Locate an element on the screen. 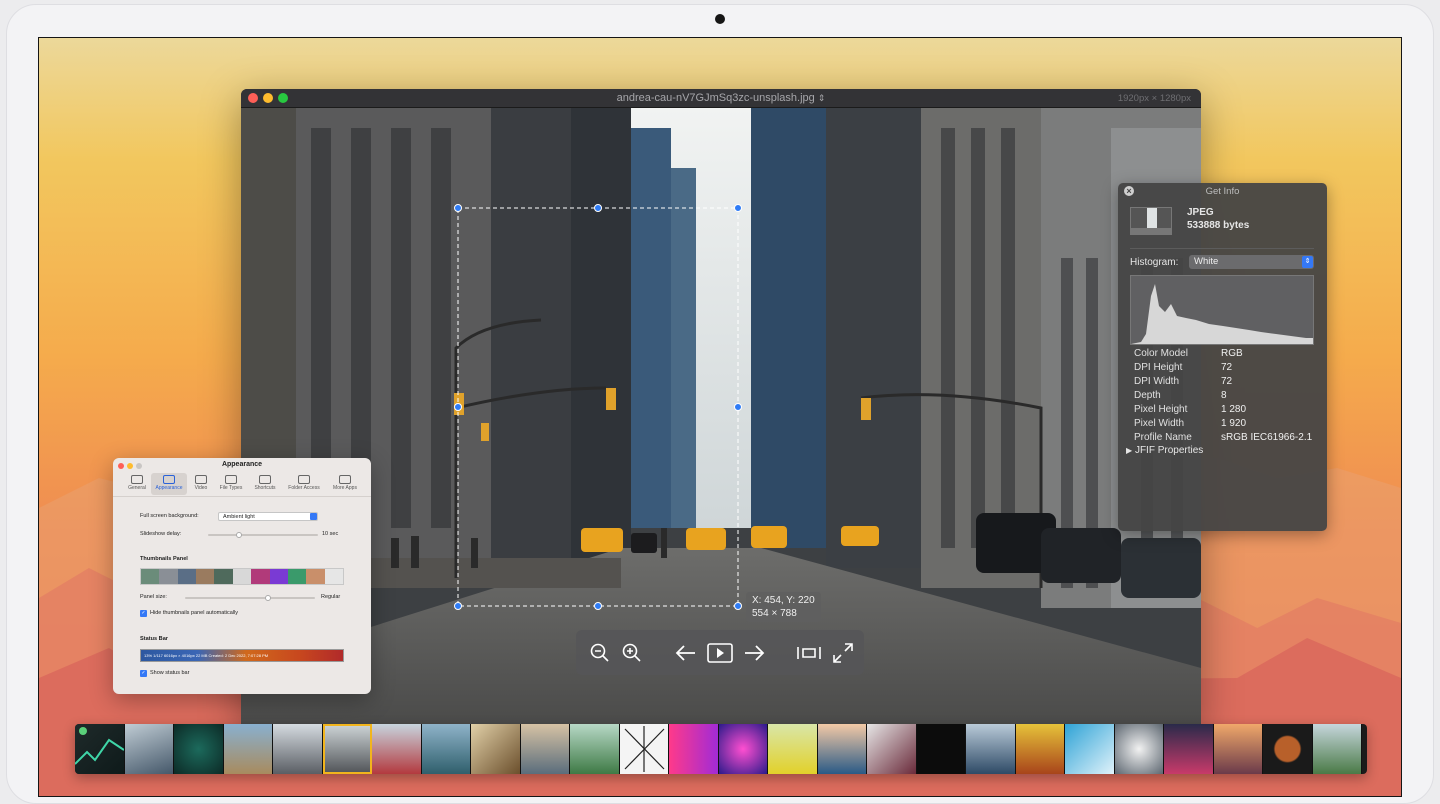 Image resolution: width=1440 pixels, height=804 pixels. property-row: Depth 8 is located at coordinates (1223, 396).